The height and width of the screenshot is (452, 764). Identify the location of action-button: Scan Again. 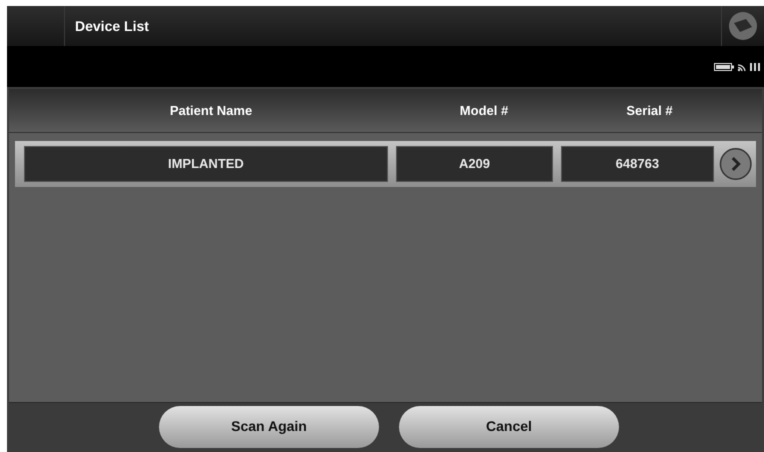
(269, 427).